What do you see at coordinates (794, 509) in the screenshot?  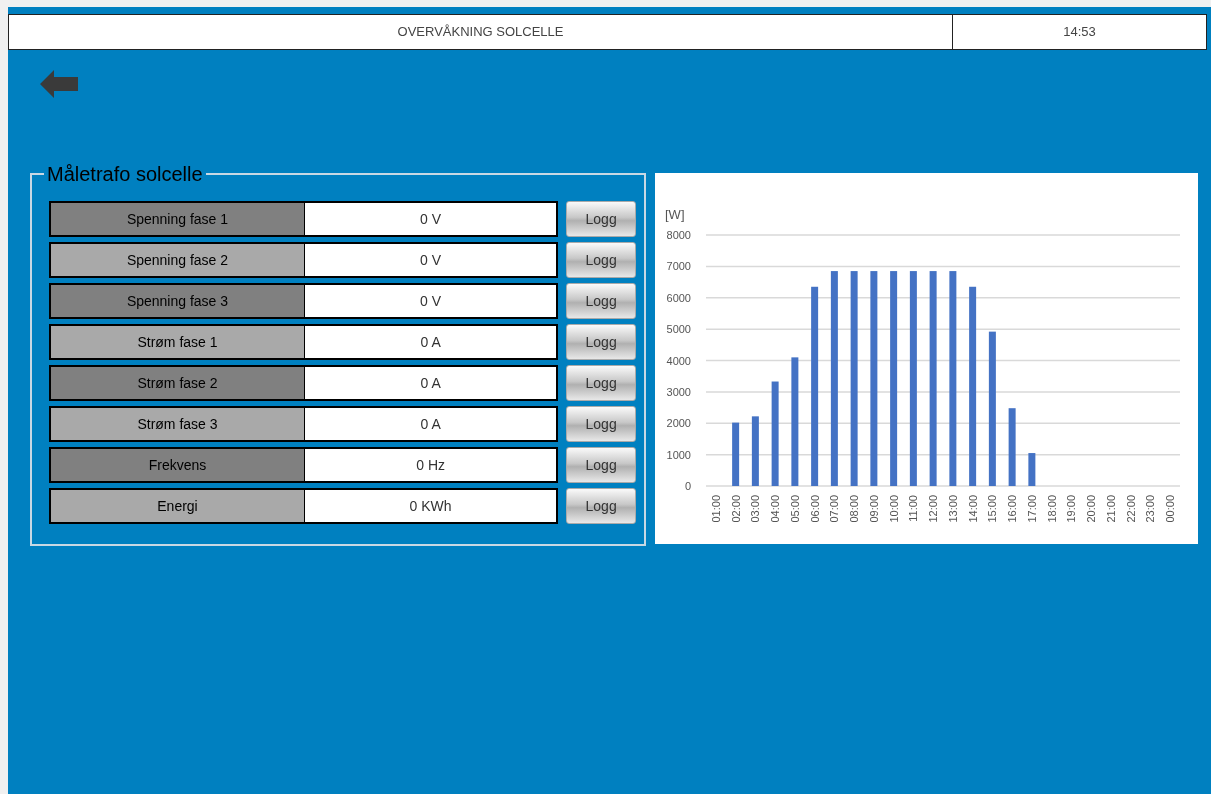 I see `axis-tick-label: 05:00` at bounding box center [794, 509].